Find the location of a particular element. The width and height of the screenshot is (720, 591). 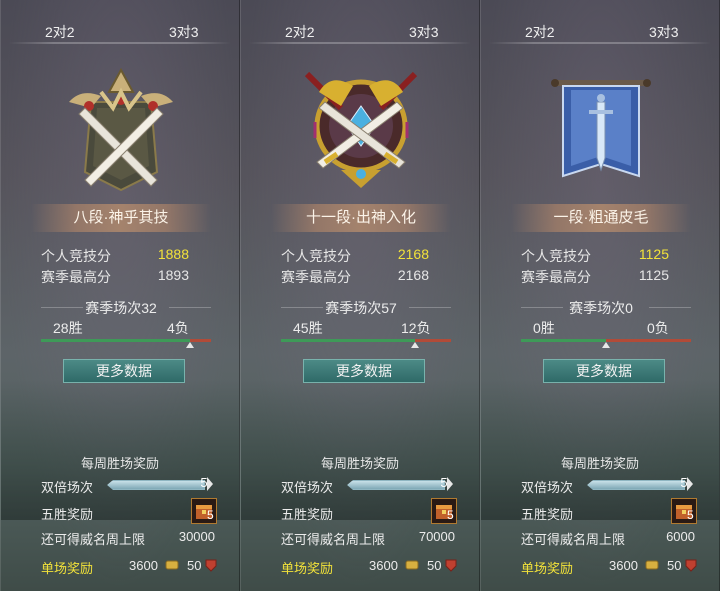

season-high-value: 2168 is located at coordinates (413, 275).